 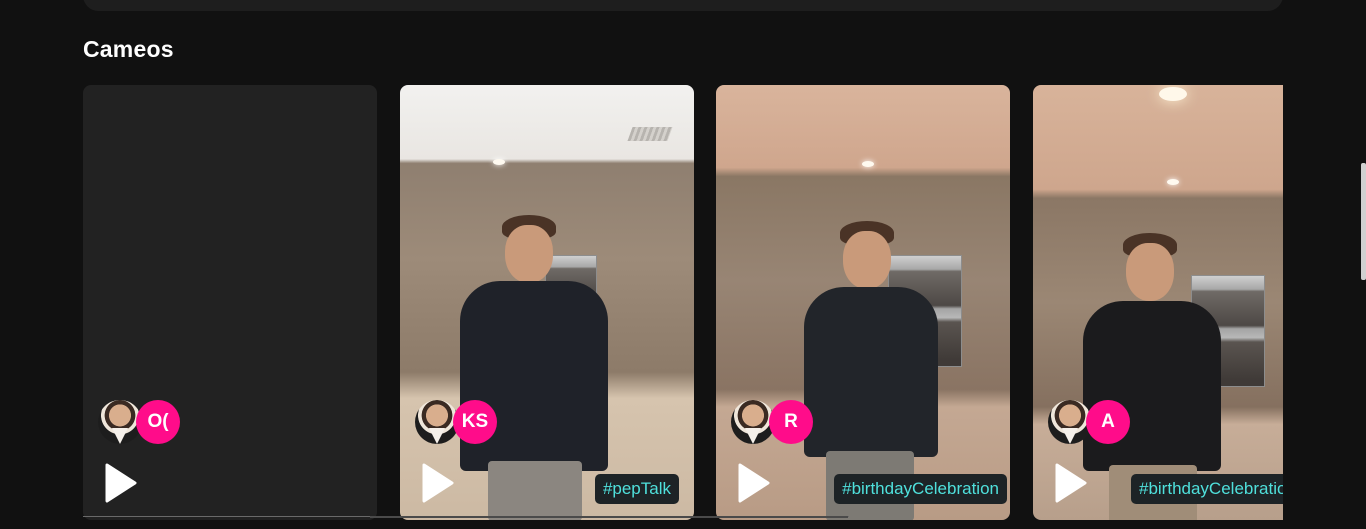 I want to click on avatar-group: O(, so click(x=158, y=423).